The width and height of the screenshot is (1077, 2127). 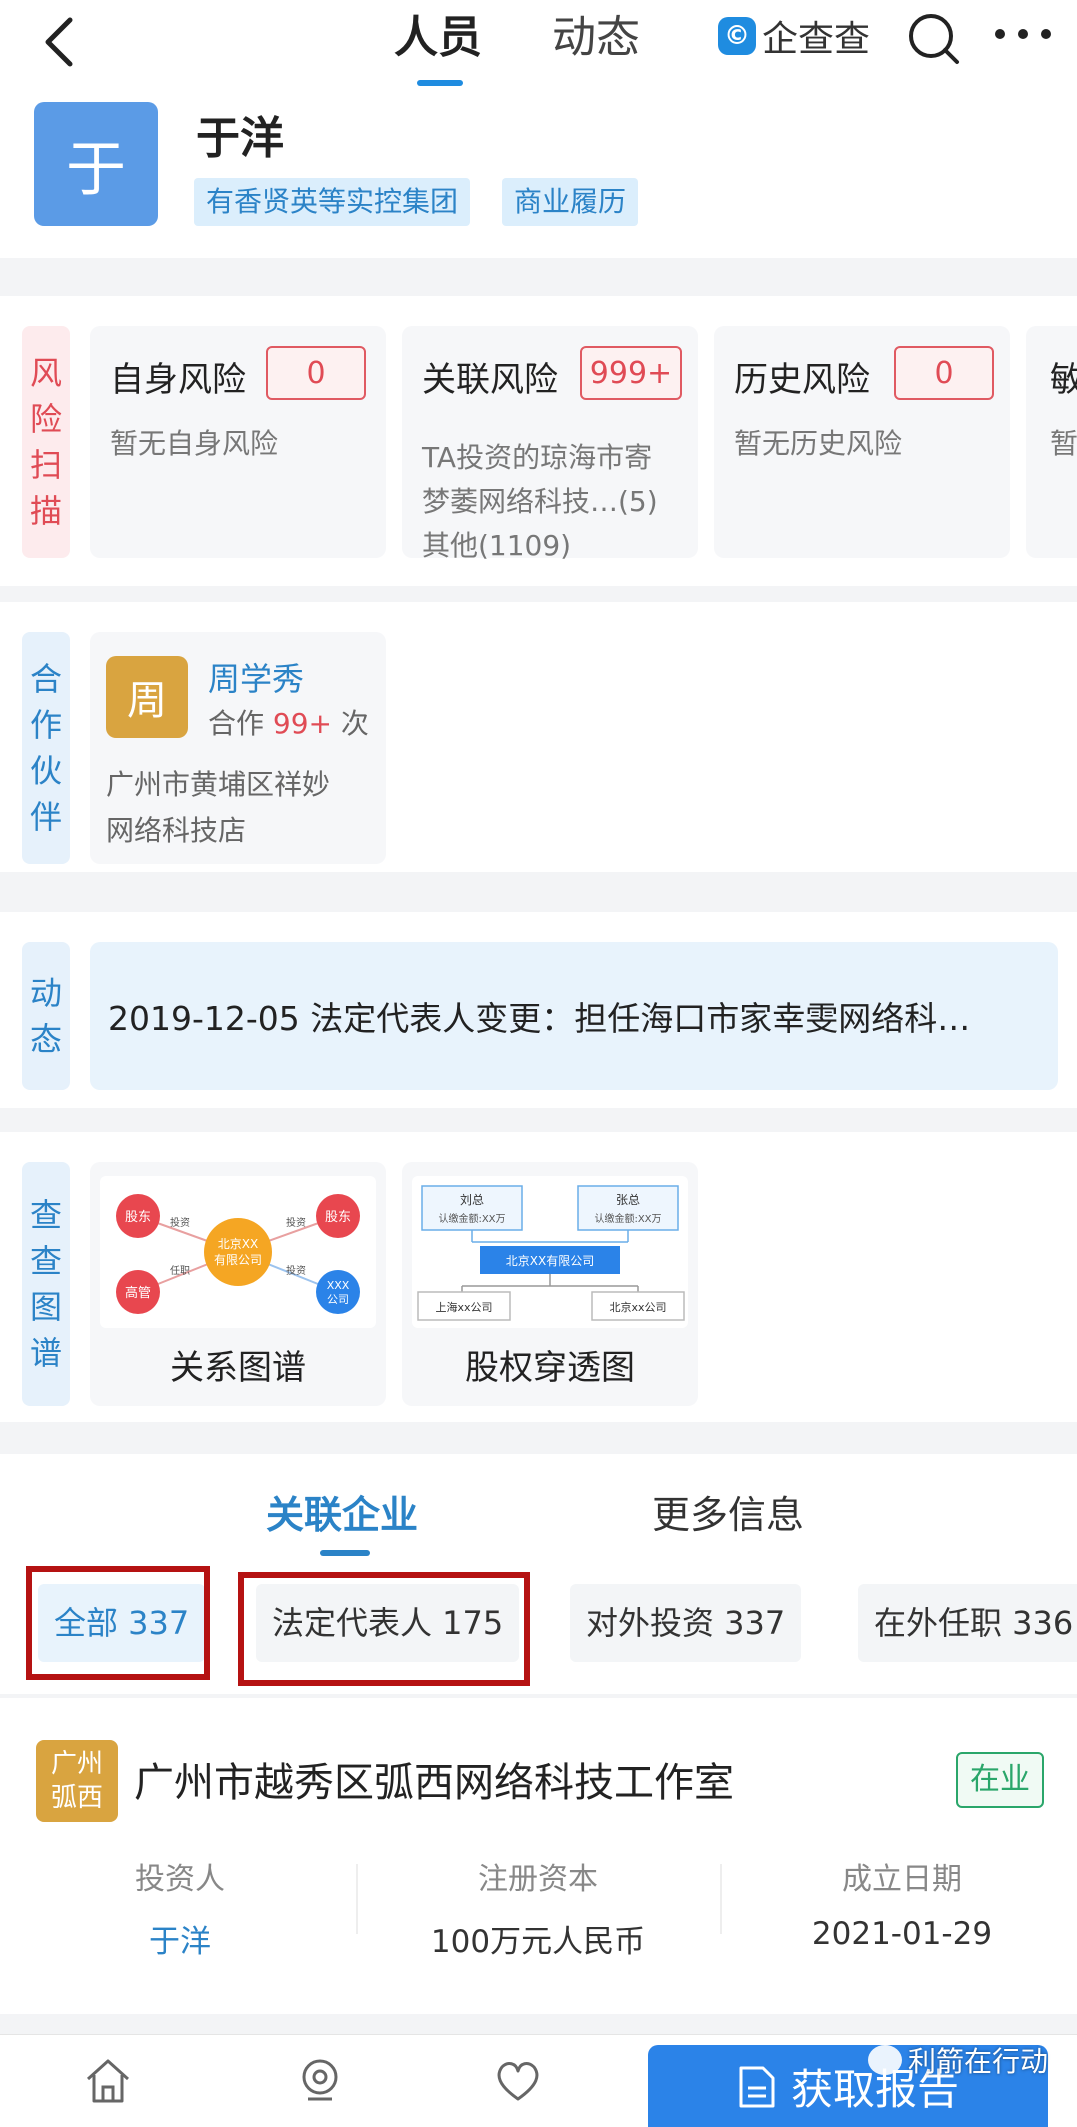 I want to click on column-founded-date: 成立日期 2021-01-29, so click(x=902, y=1903).